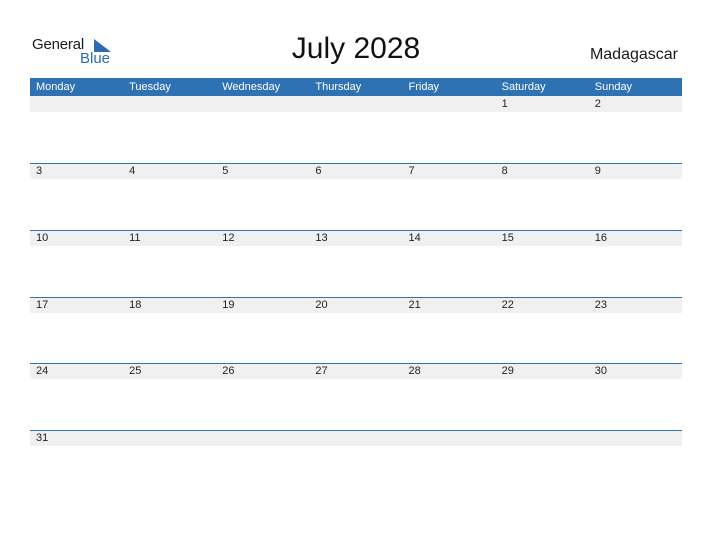 This screenshot has width=712, height=550. Describe the element at coordinates (356, 129) in the screenshot. I see `week-row: 12` at that location.